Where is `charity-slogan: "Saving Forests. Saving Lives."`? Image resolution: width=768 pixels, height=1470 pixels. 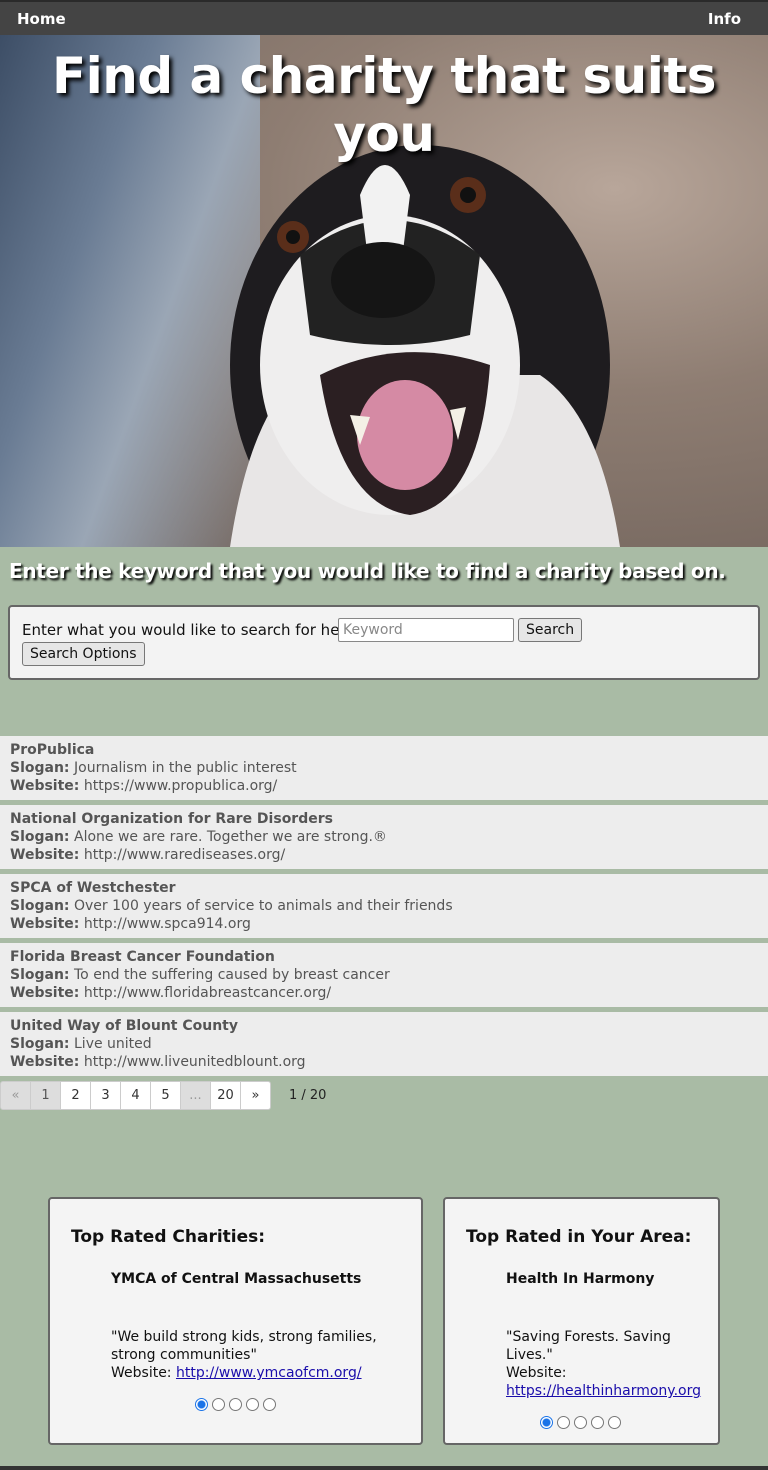 charity-slogan: "Saving Forests. Saving Lives." is located at coordinates (588, 1346).